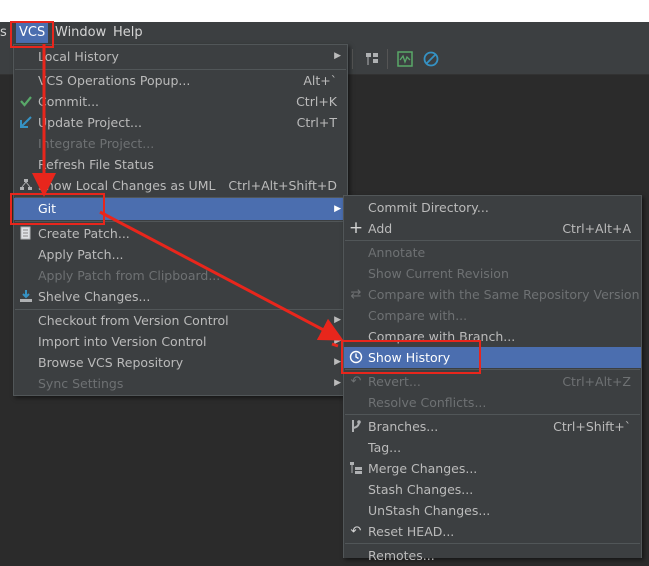  I want to click on annotation-arrow-tail, so click(335, 345).